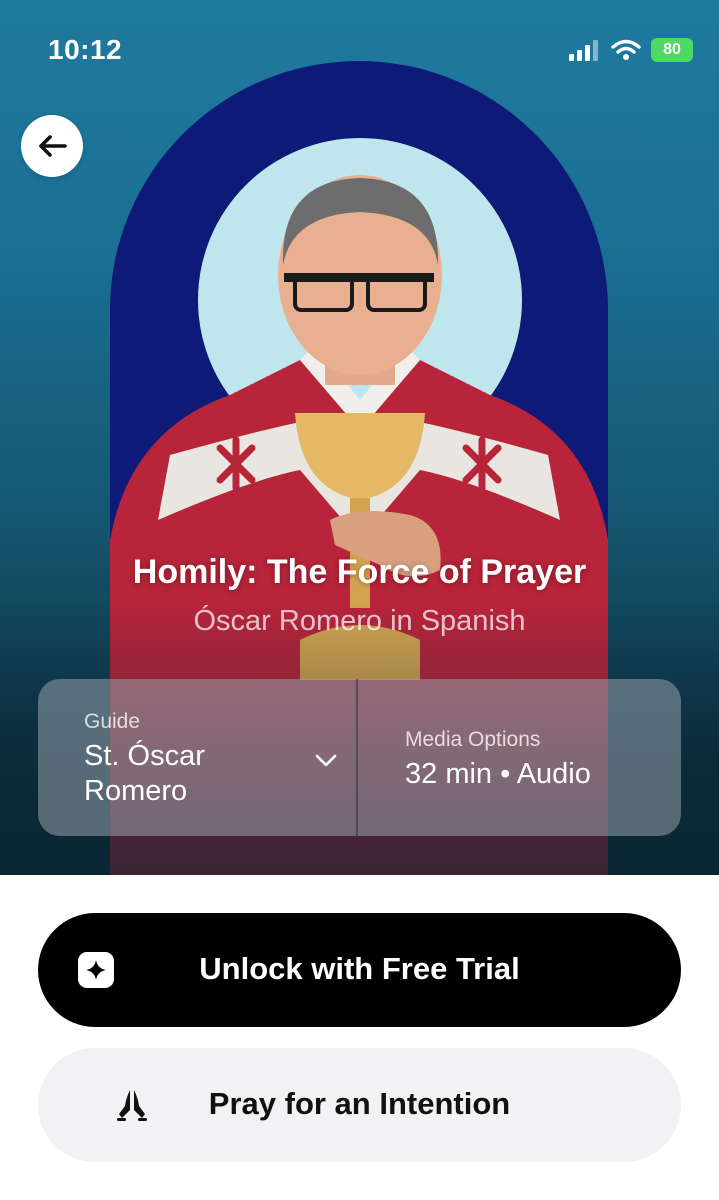 The width and height of the screenshot is (719, 1200). I want to click on pray-intention-label: Pray for an Intention, so click(359, 1103).